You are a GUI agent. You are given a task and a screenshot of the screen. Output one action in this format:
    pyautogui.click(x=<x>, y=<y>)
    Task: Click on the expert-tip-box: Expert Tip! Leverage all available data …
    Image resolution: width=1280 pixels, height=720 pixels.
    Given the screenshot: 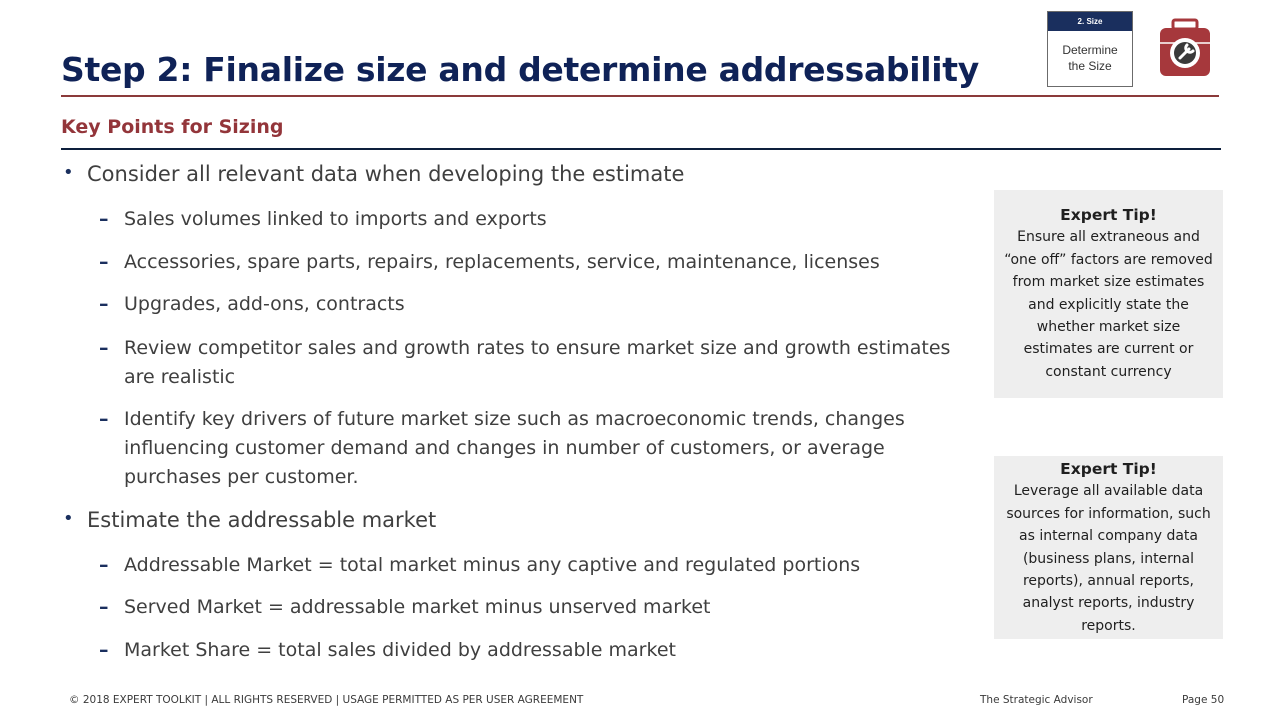 What is the action you would take?
    pyautogui.click(x=1108, y=547)
    